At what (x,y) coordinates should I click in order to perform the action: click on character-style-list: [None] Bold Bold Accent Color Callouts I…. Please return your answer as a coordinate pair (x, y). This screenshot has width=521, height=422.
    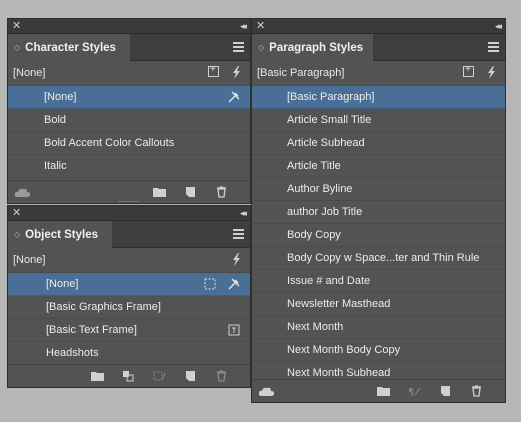
    Looking at the image, I should click on (129, 132).